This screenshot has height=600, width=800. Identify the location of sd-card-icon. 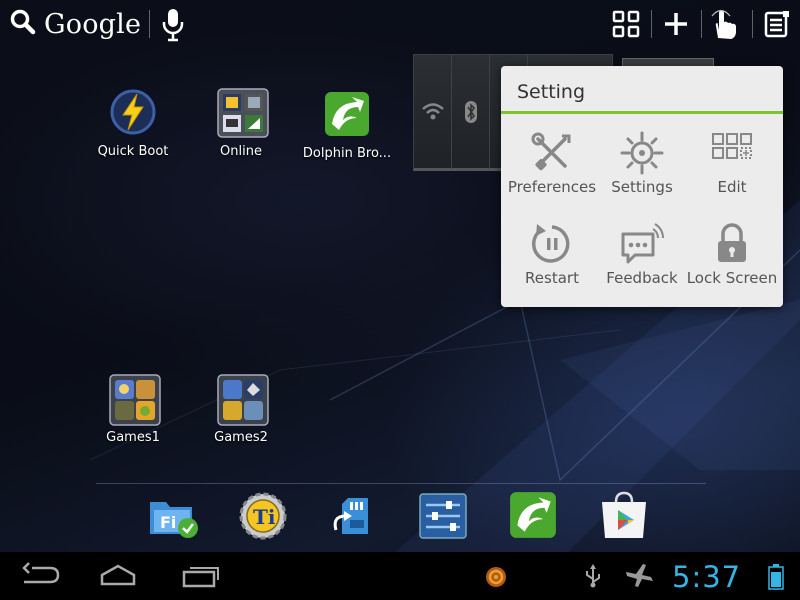
(354, 516).